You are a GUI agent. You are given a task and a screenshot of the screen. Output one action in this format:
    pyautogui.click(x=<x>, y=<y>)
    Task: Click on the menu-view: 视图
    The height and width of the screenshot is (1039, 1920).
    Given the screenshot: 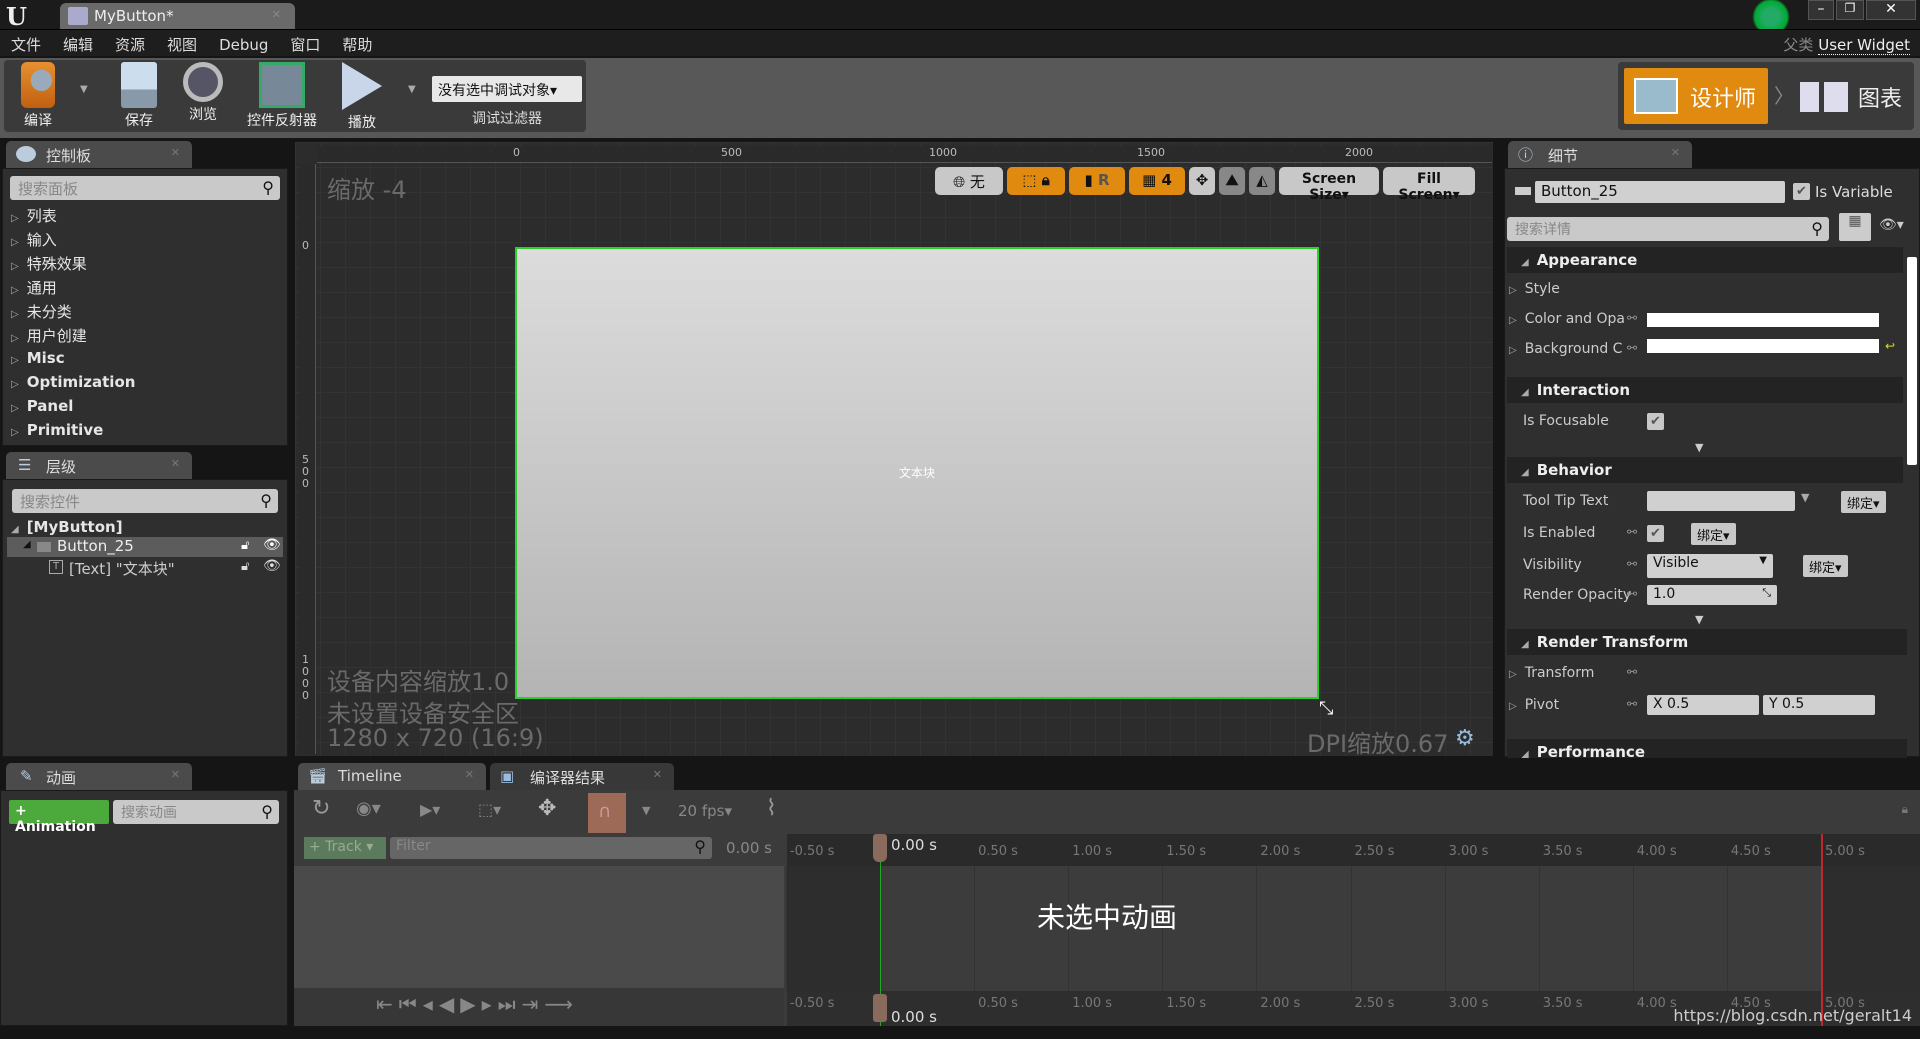 What is the action you would take?
    pyautogui.click(x=182, y=42)
    